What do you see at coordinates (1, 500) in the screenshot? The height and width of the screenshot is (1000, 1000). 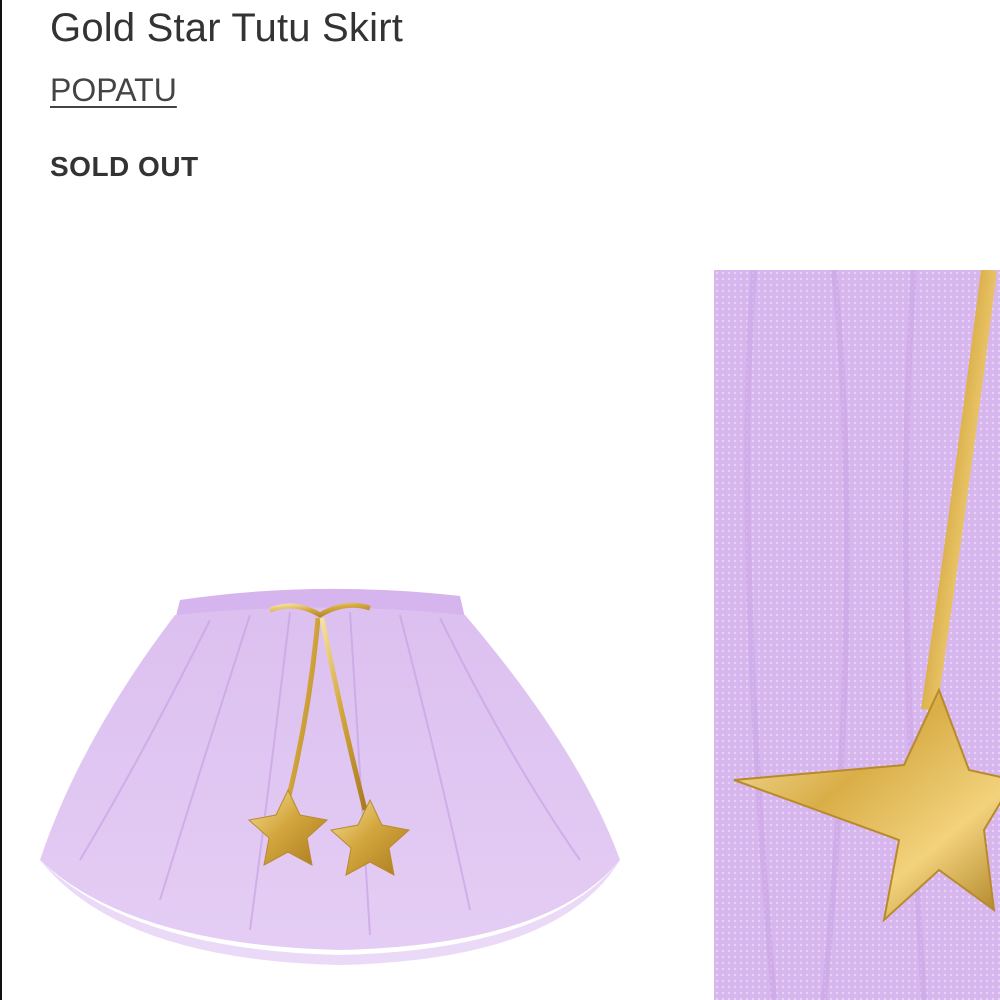 I see `page-left-border` at bounding box center [1, 500].